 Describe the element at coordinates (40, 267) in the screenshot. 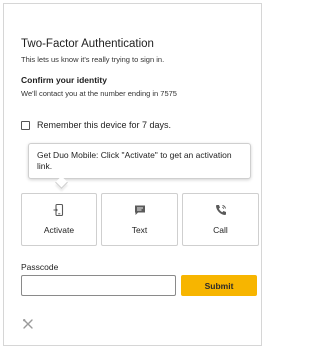

I see `passcode-label: Passcode` at that location.